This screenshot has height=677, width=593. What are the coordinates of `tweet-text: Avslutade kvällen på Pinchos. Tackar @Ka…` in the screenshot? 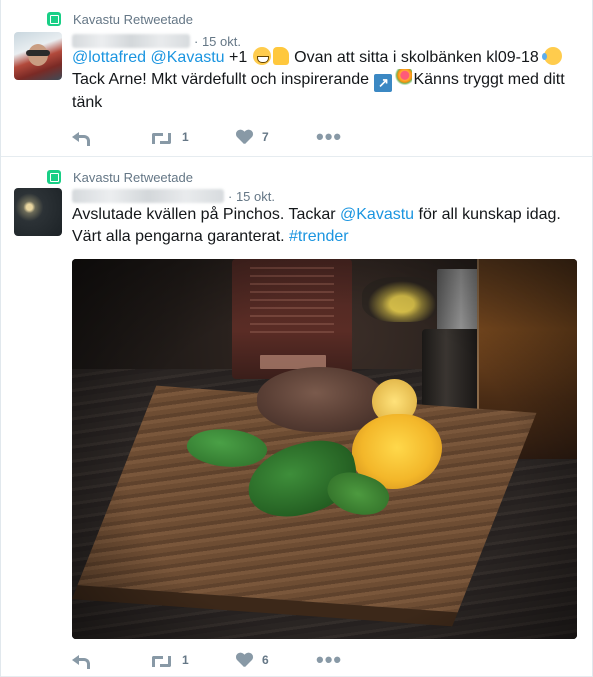 It's located at (327, 226).